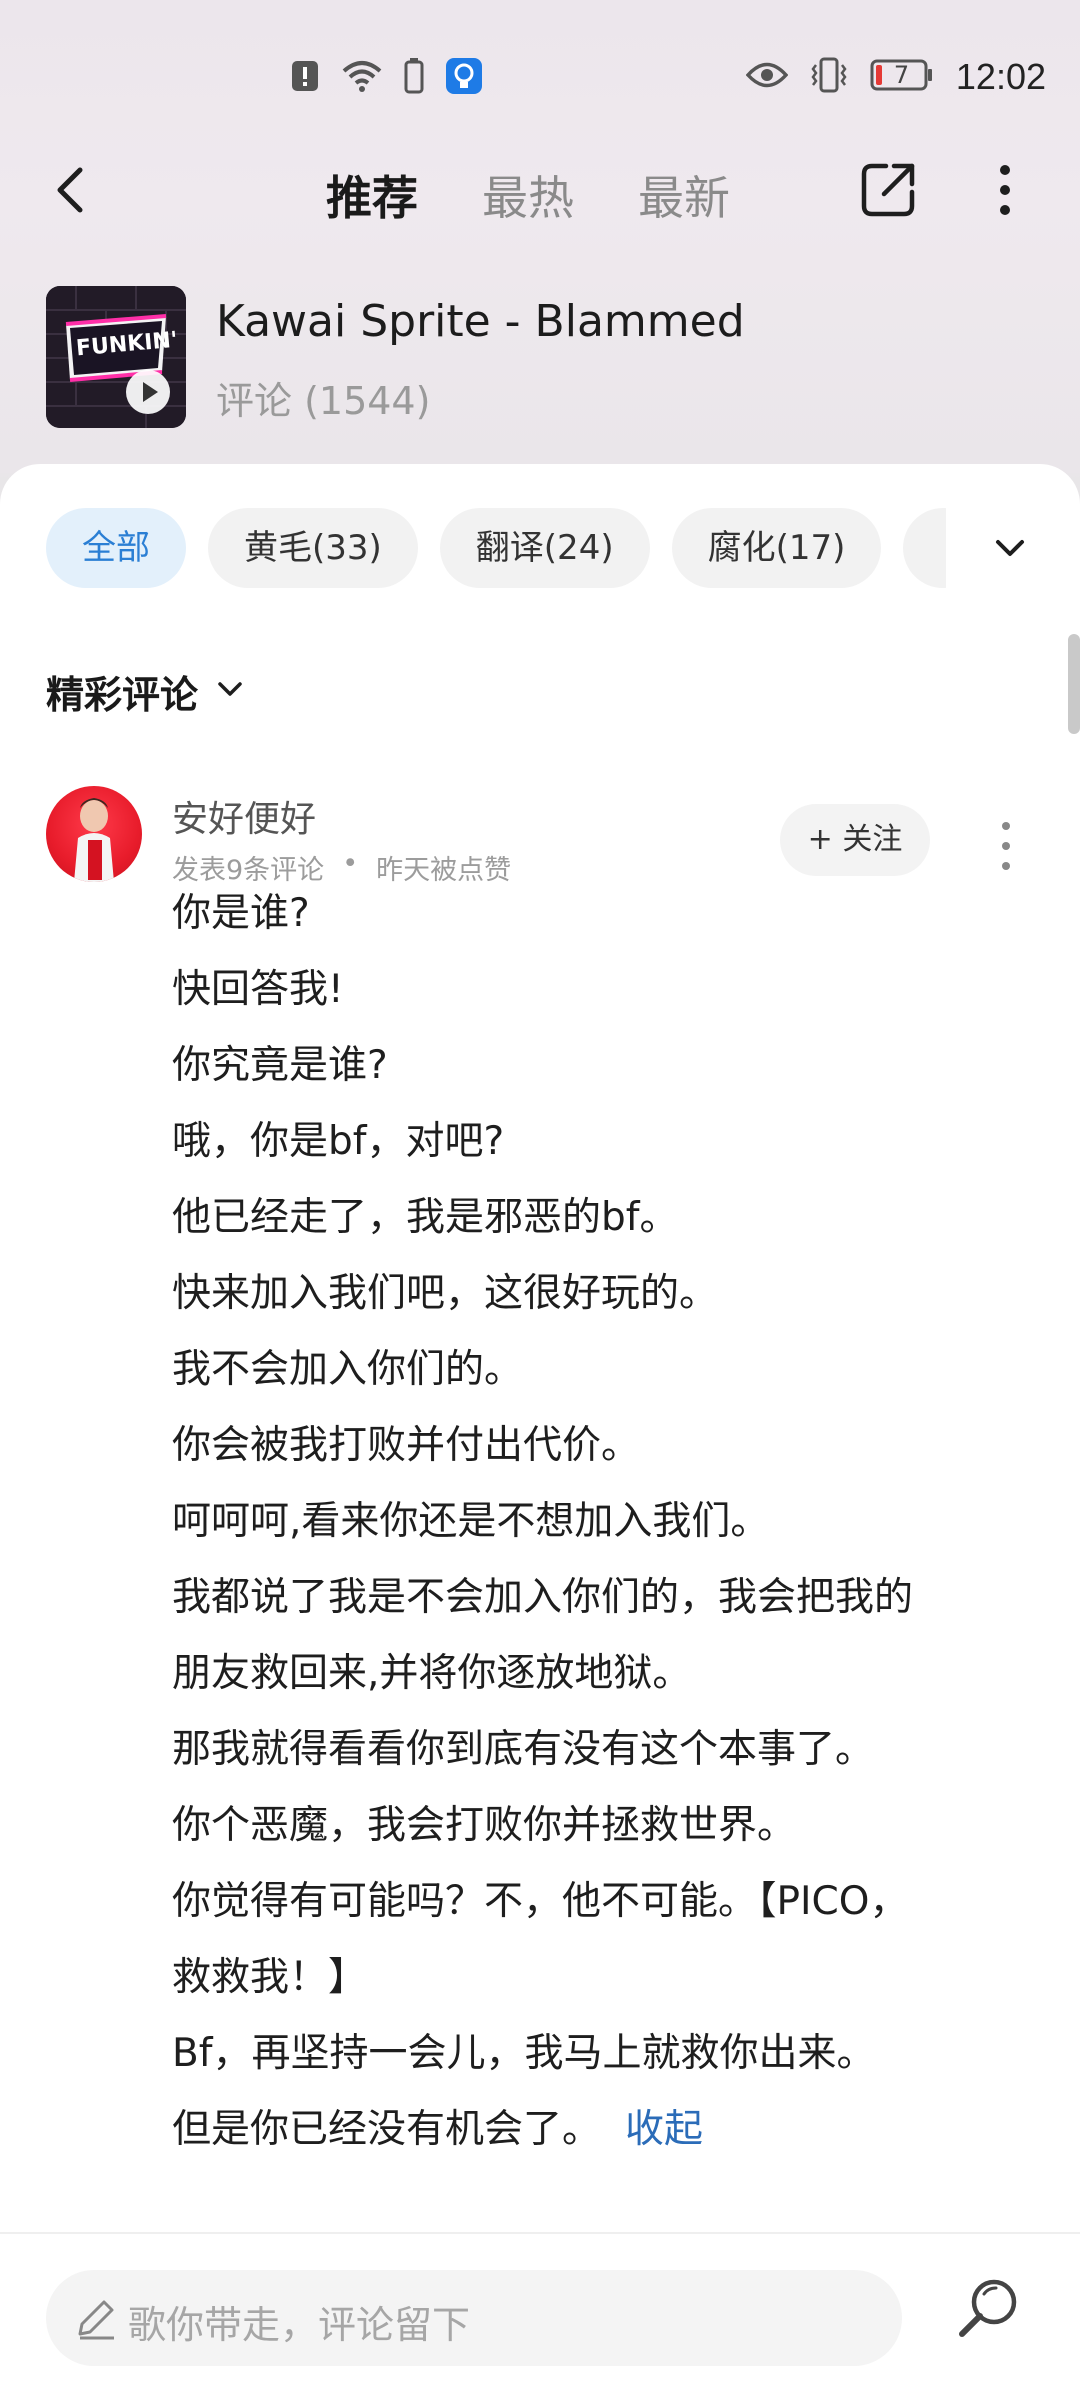  I want to click on comment-line: 哦，你是bf，对吧?, so click(338, 1141).